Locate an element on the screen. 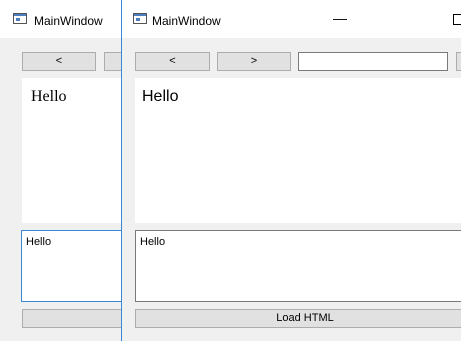 The image size is (461, 341). title-bar: MainWindow — is located at coordinates (291, 19).